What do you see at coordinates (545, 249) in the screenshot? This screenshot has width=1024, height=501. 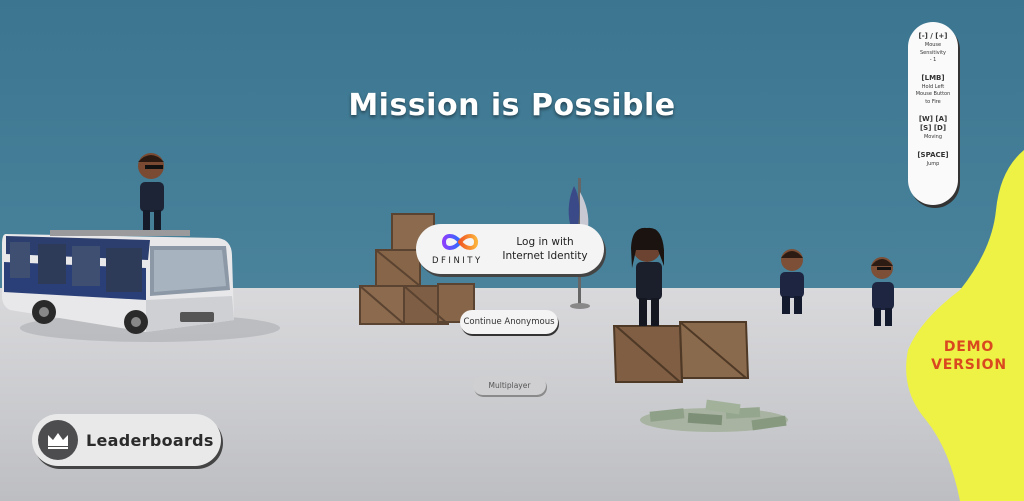 I see `login-label: Log in with Internet Identity` at bounding box center [545, 249].